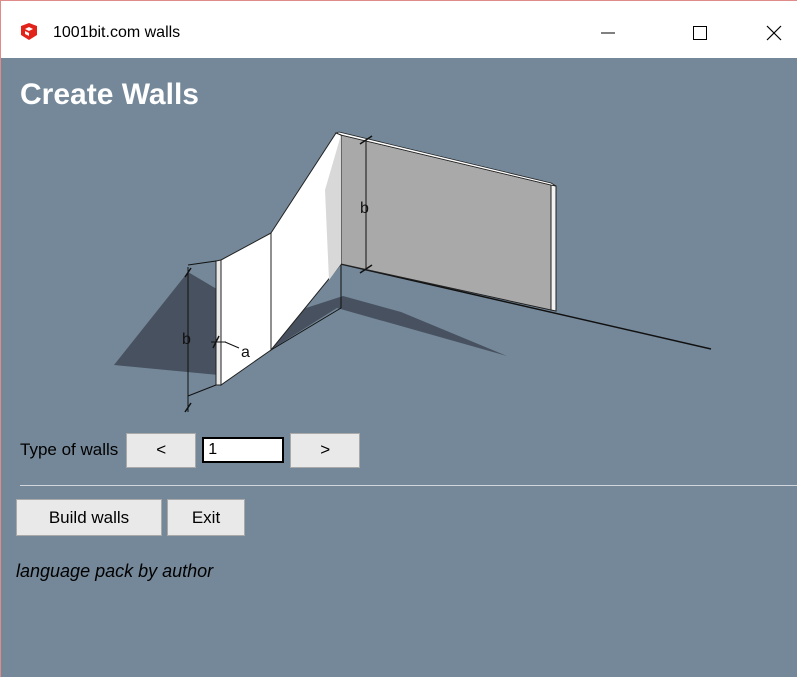  What do you see at coordinates (206, 517) in the screenshot?
I see `exit-button: Exit` at bounding box center [206, 517].